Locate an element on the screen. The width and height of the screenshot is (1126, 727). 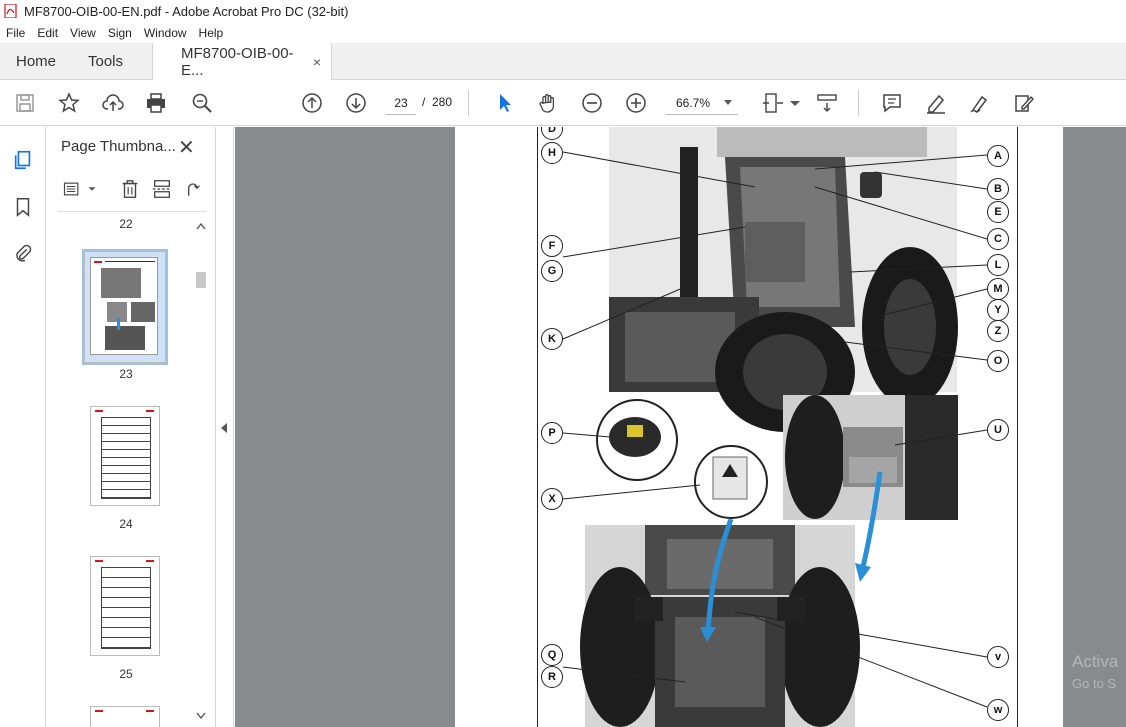
attachment-paperclip-icon is located at coordinates (23, 253).